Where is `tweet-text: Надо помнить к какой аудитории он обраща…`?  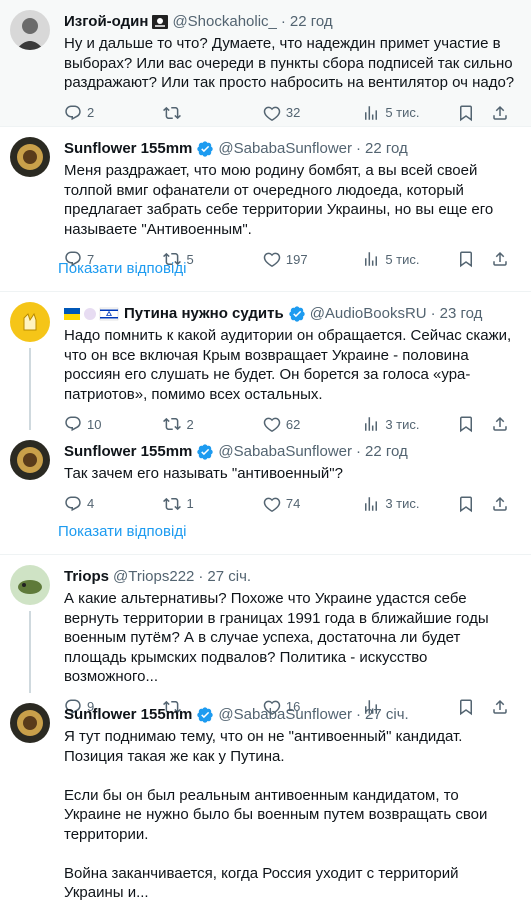
tweet-text: Надо помнить к какой аудитории он обраща… is located at coordinates (290, 365).